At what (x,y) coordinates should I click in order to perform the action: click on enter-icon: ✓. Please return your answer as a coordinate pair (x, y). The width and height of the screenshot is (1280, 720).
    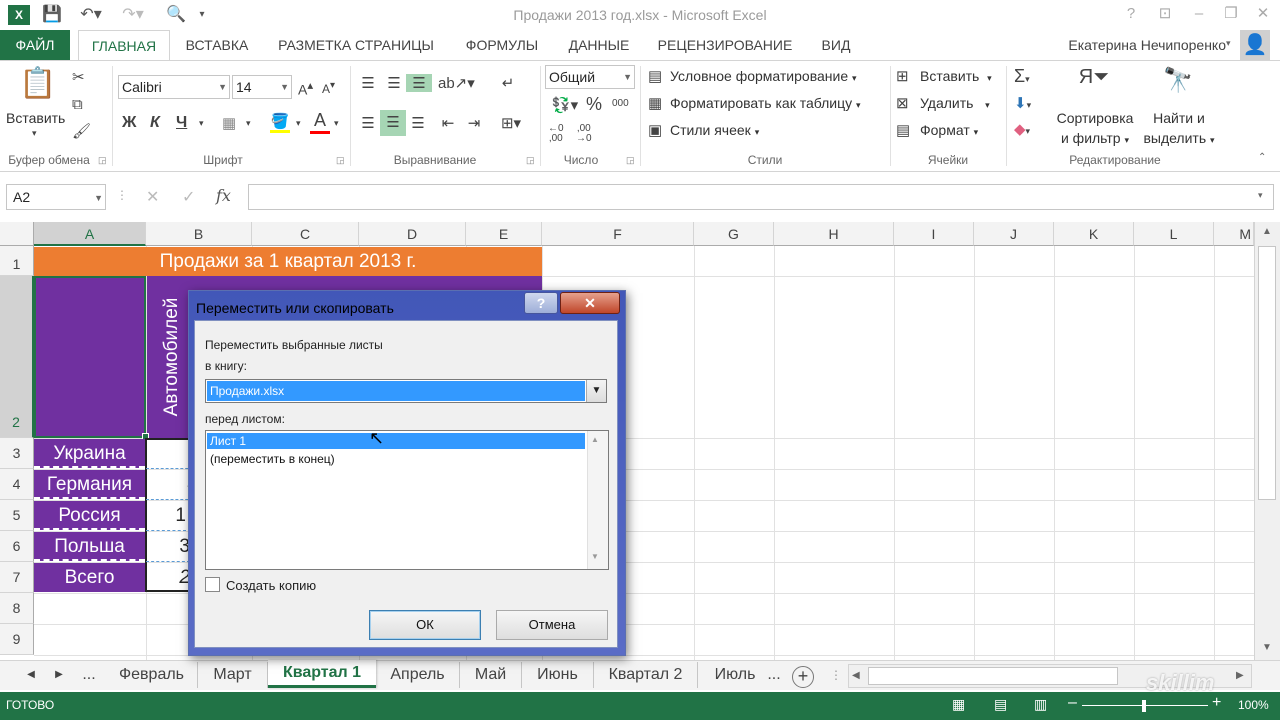
    Looking at the image, I should click on (188, 197).